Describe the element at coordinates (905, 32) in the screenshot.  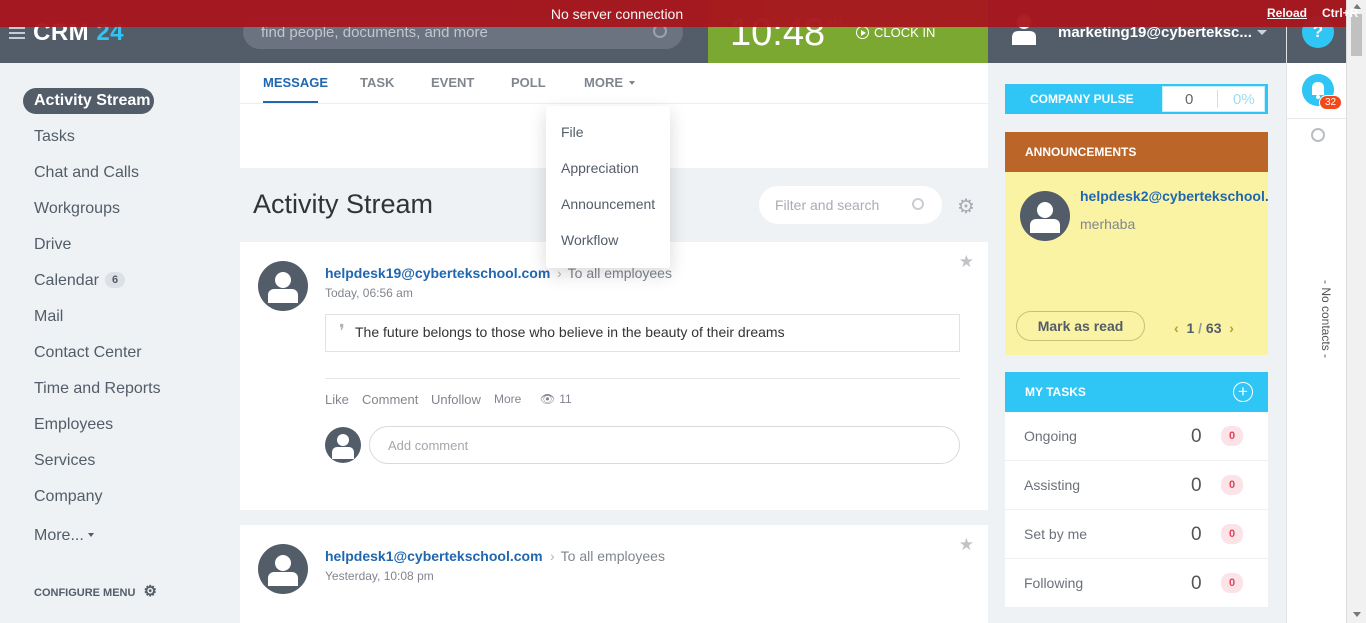
I see `clock-in-label: CLOCK IN` at that location.